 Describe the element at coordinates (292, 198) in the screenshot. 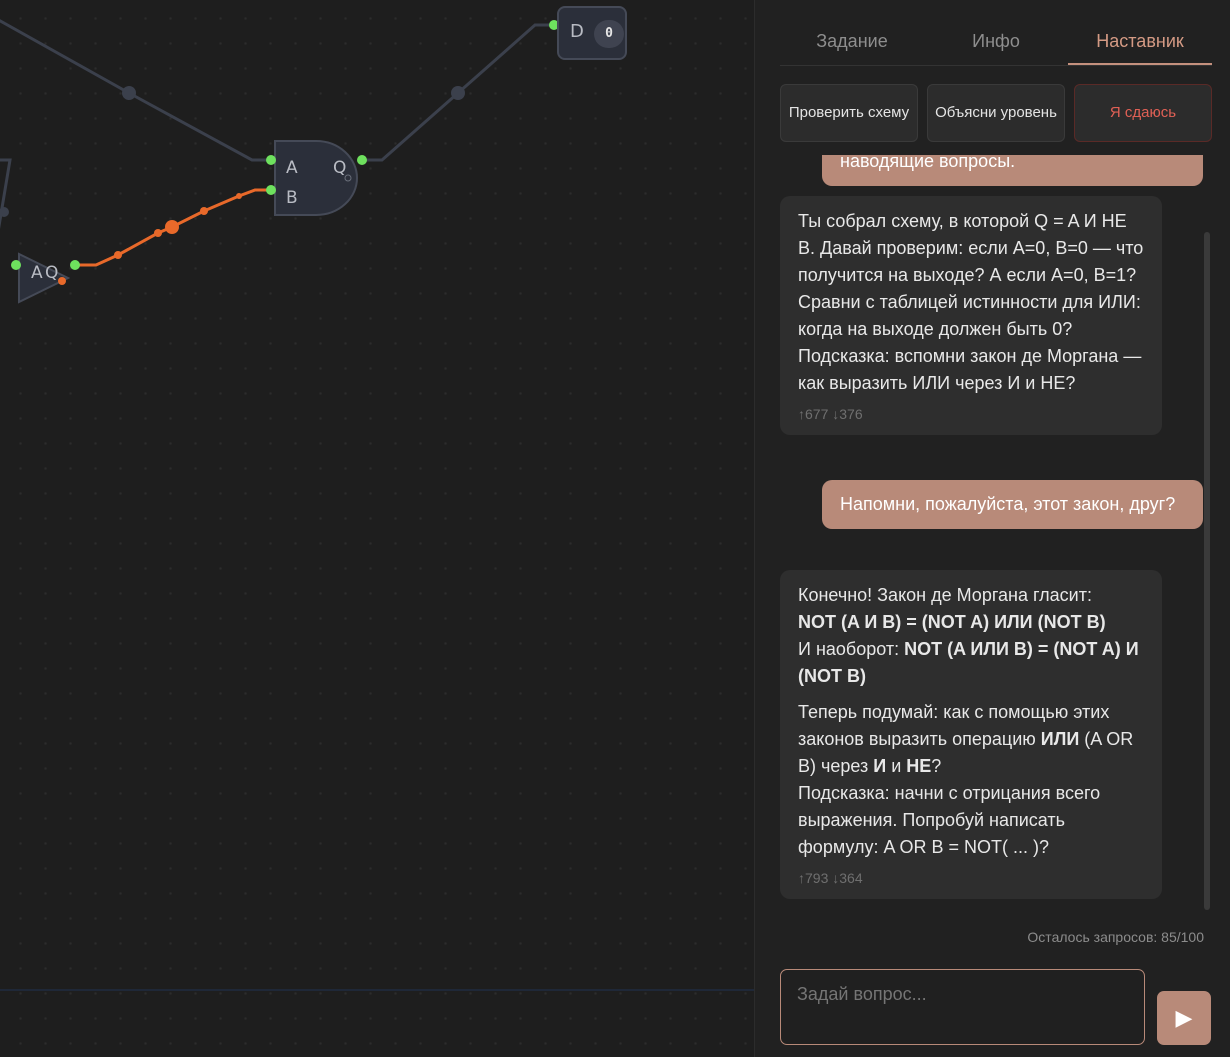

I see `and-gate-input-b-label: B` at that location.